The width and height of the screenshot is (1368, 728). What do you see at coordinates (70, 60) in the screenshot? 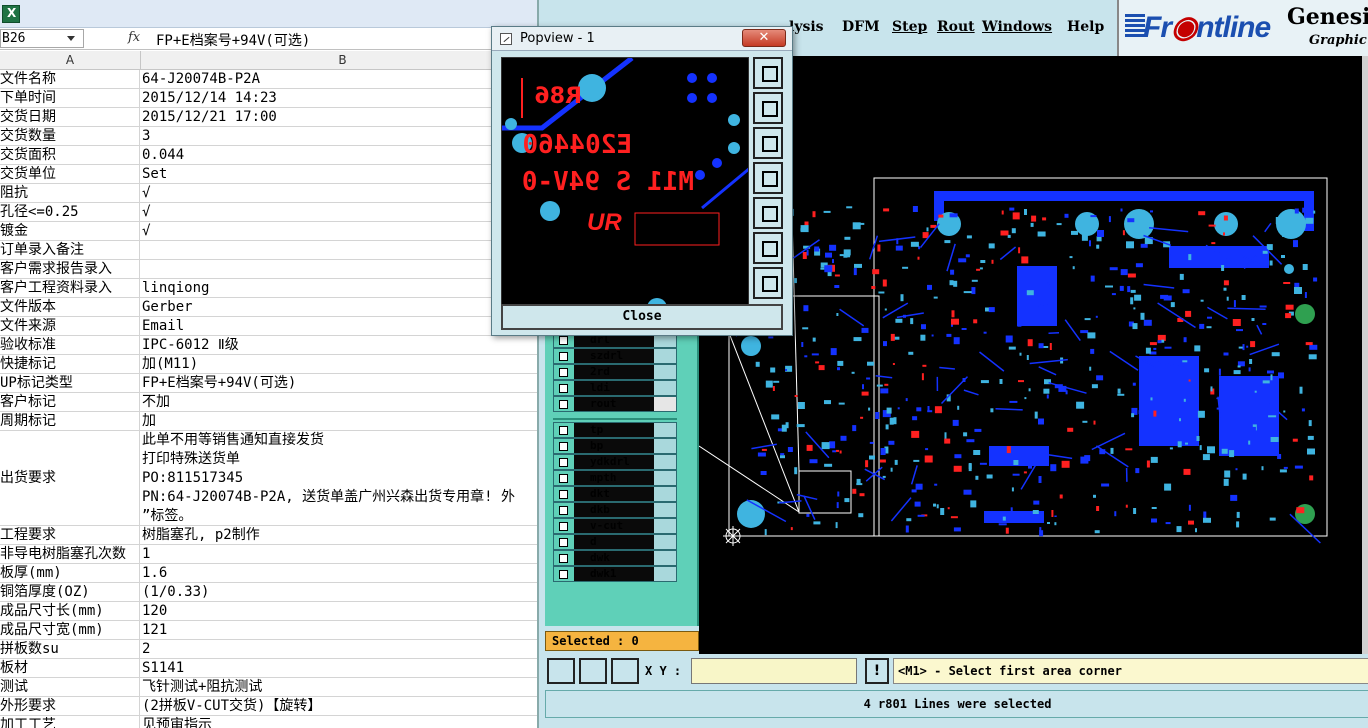
I see `column-header-a: A` at bounding box center [70, 60].